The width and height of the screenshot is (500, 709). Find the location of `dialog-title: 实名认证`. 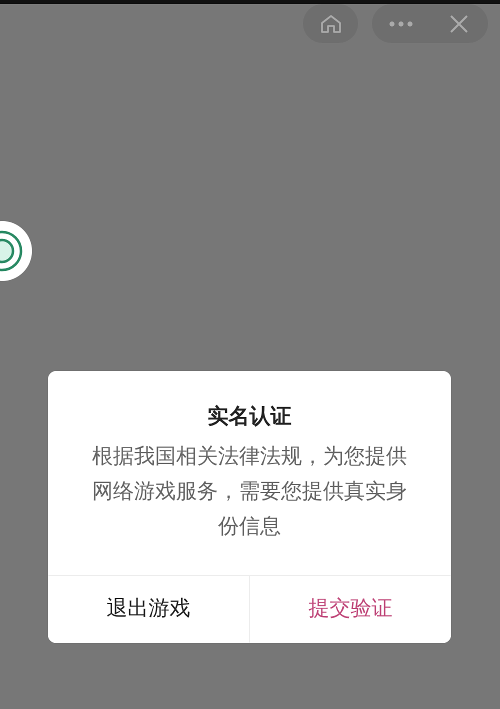

dialog-title: 实名认证 is located at coordinates (249, 416).